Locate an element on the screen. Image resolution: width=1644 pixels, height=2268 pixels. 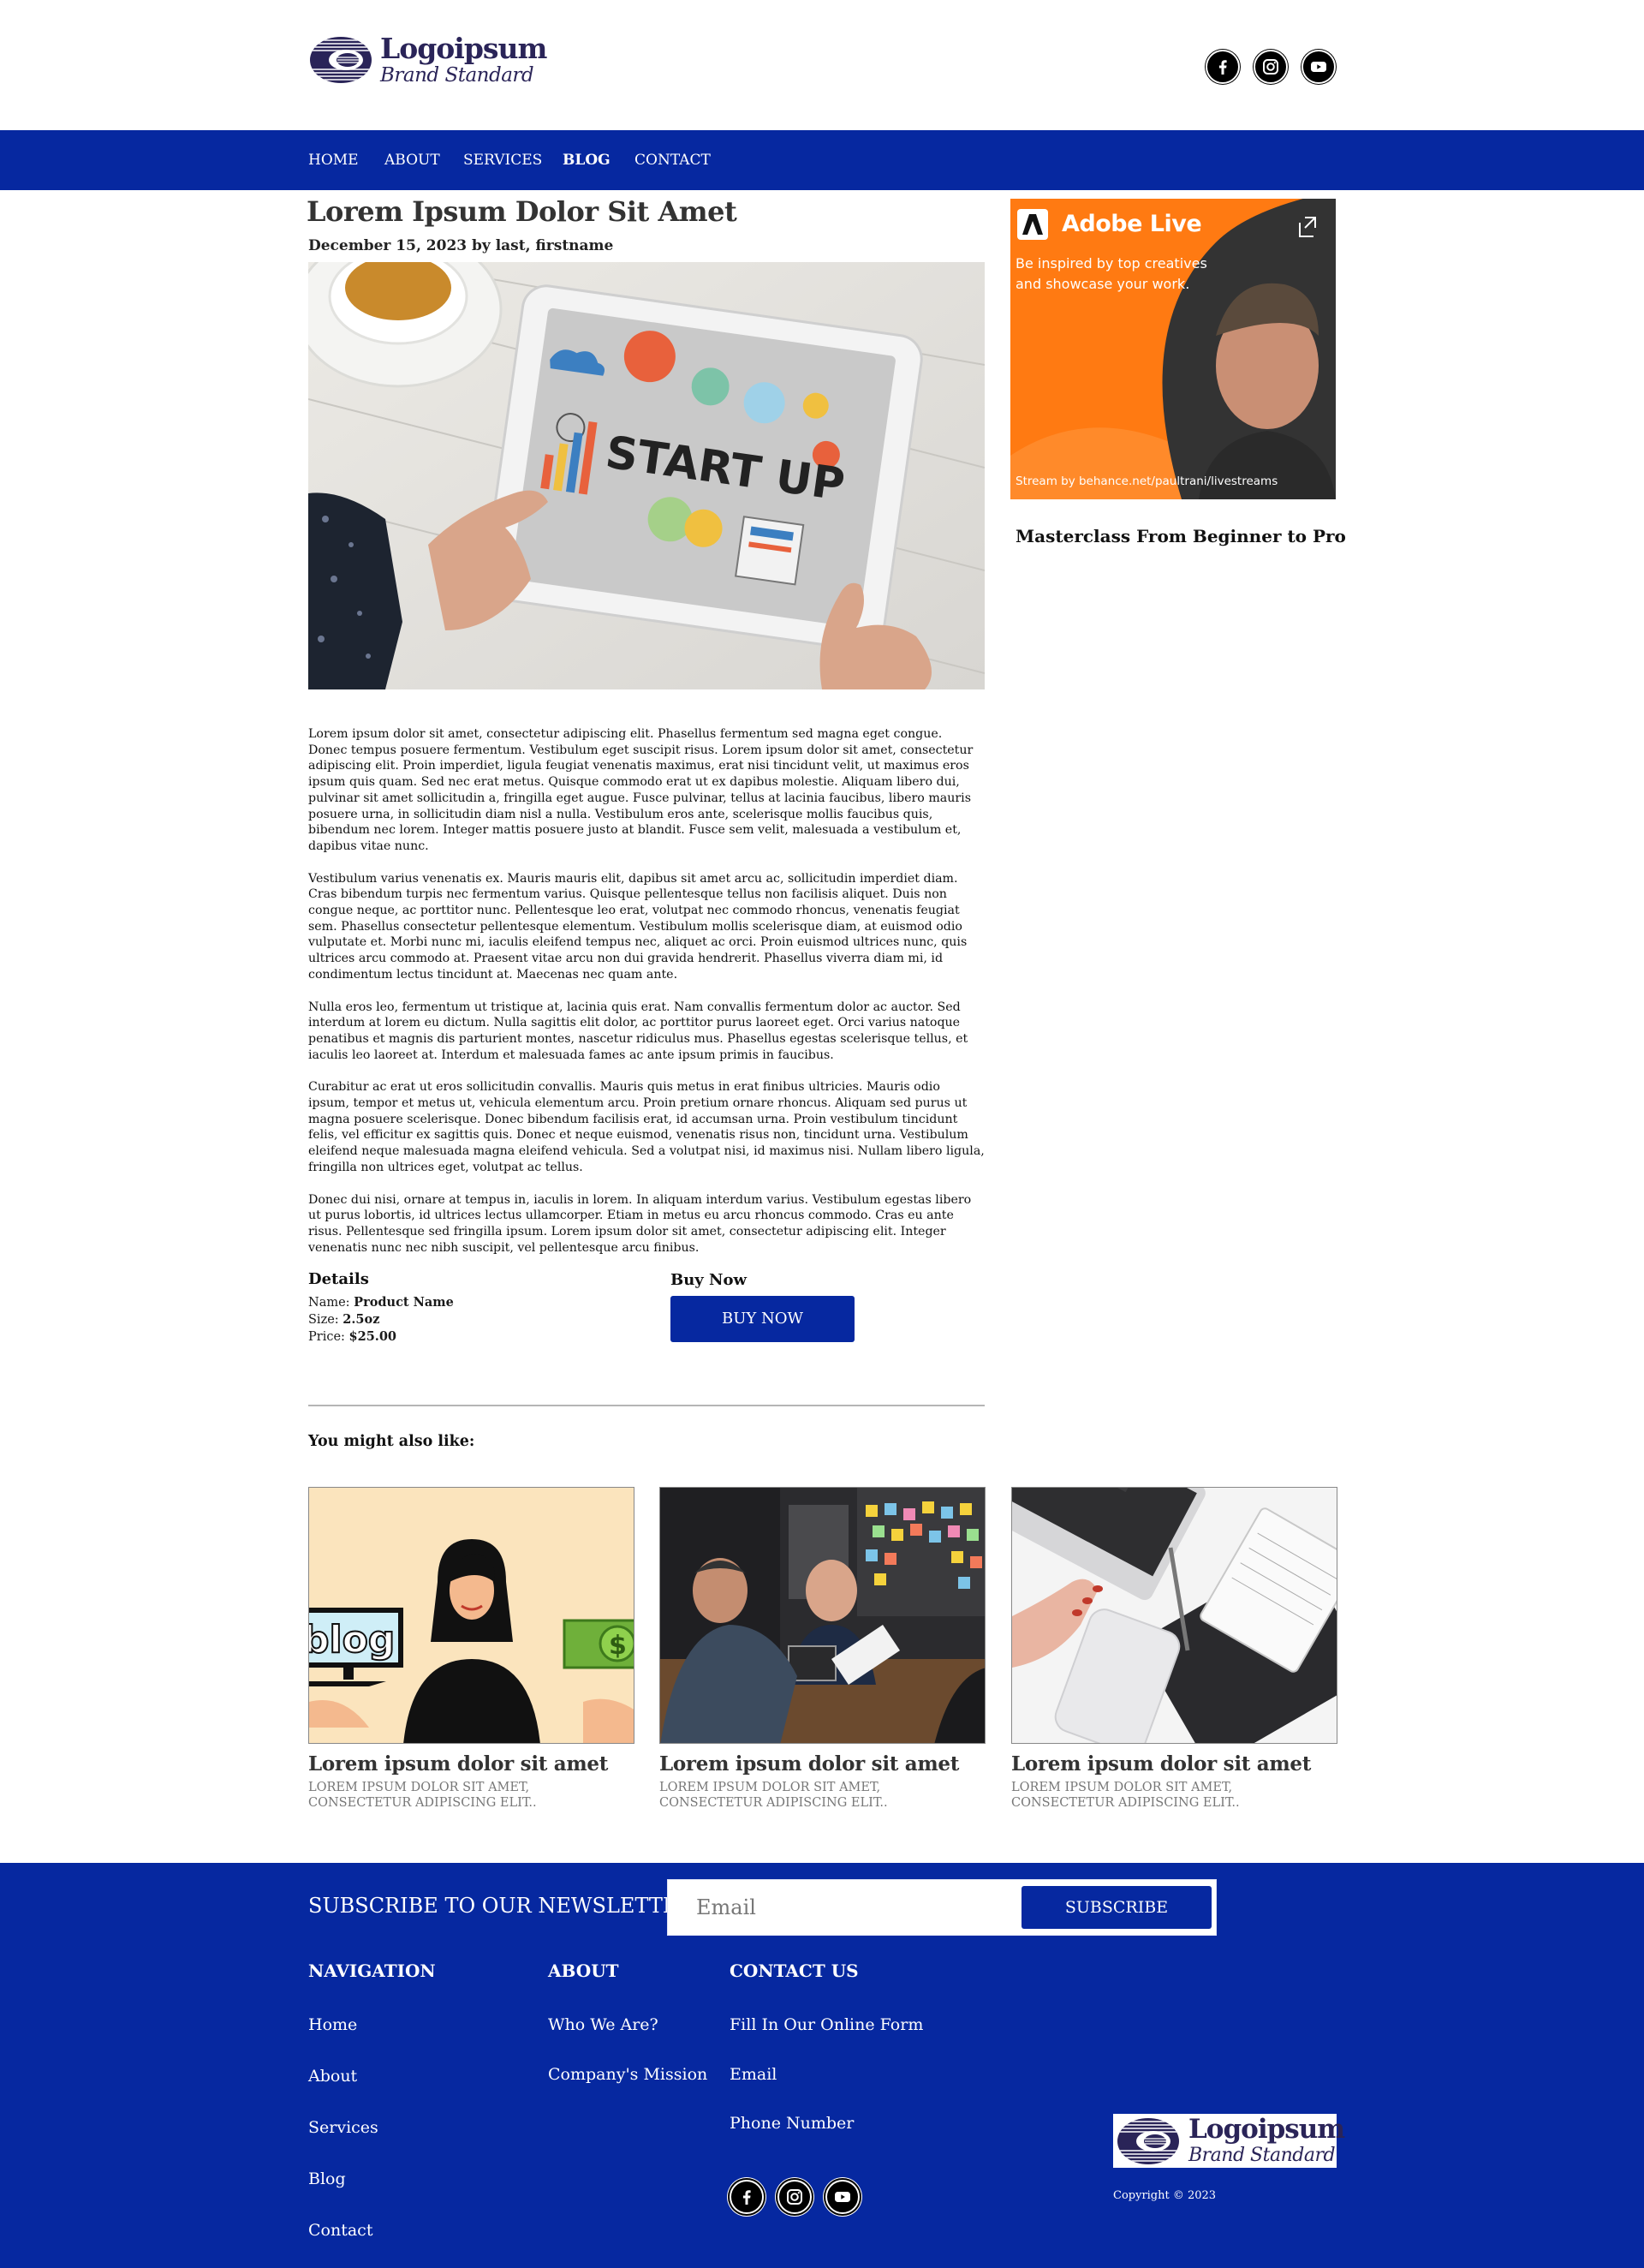
footer-link-services: Services is located at coordinates (343, 2127).